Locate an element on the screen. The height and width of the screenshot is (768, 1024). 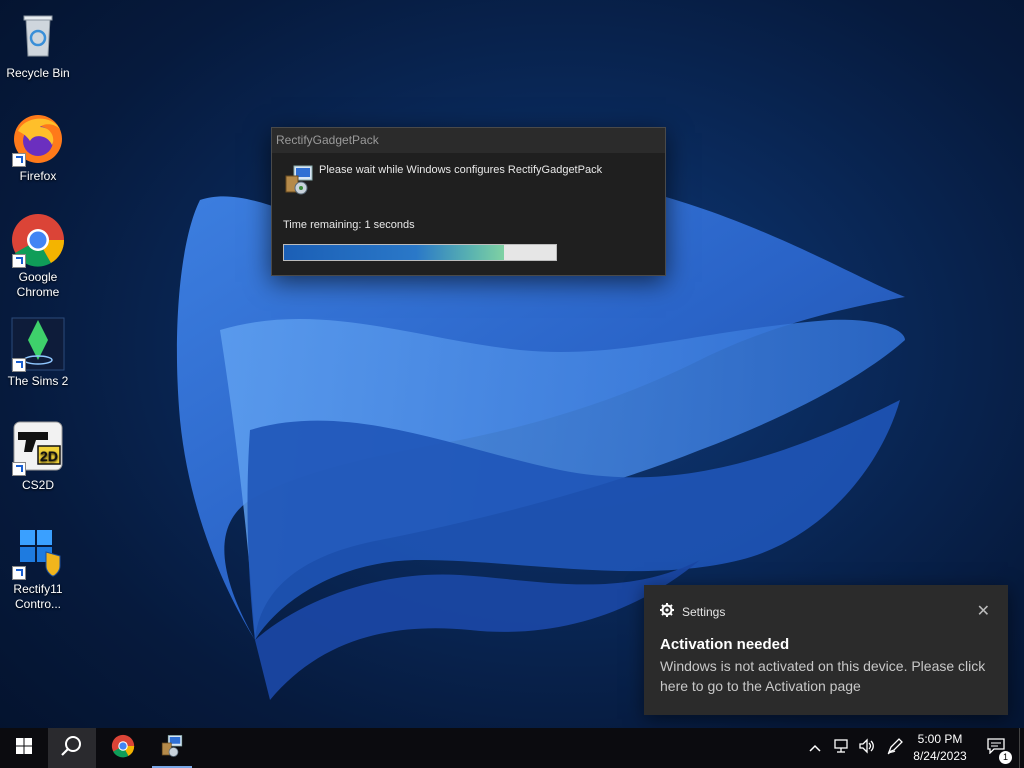
notification-icon: 1 is located at coordinates (999, 750).